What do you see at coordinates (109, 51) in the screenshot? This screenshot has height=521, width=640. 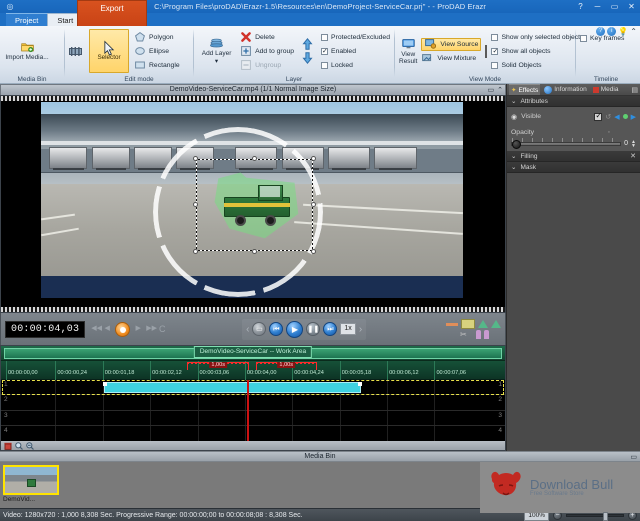 I see `selector-tool-button: Selector` at bounding box center [109, 51].